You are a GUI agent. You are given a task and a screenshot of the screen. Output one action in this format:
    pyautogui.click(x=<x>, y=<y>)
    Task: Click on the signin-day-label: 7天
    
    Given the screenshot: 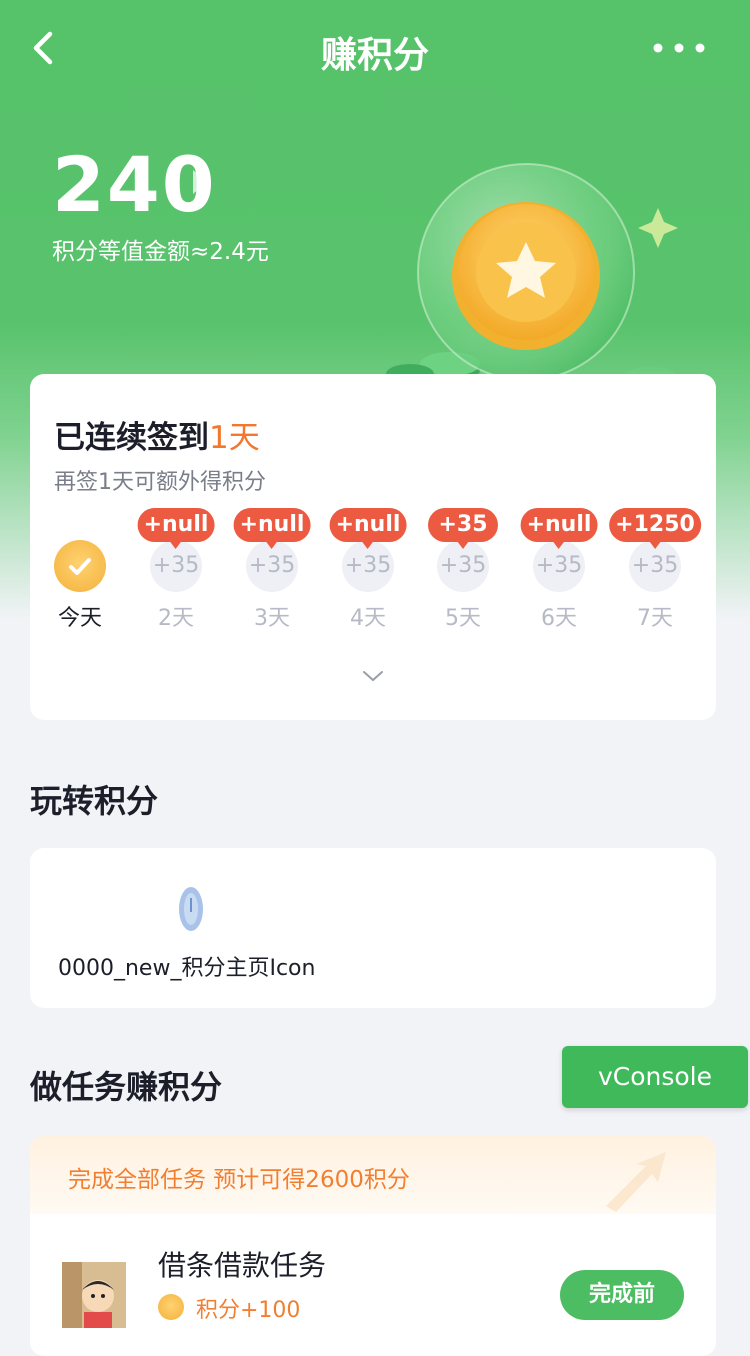 What is the action you would take?
    pyautogui.click(x=655, y=618)
    